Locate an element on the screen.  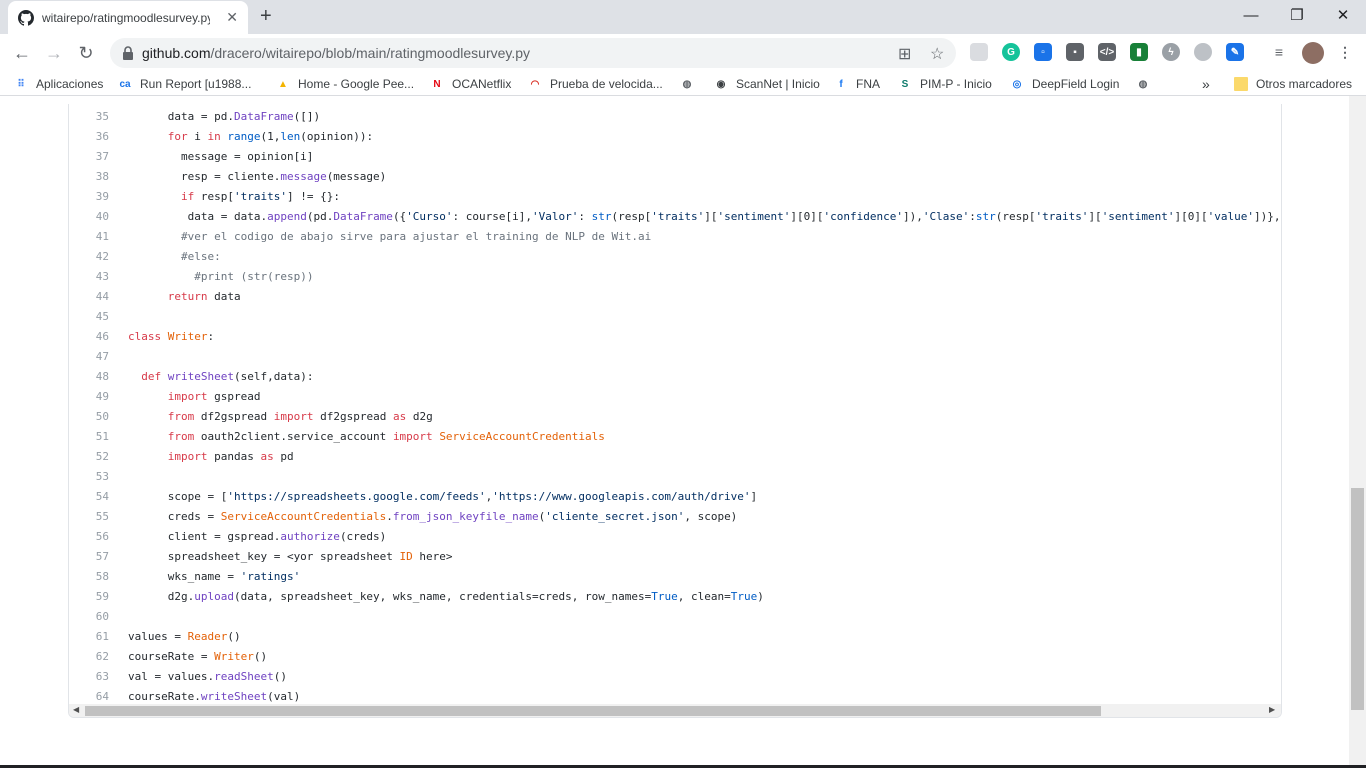
line-number: 58 is located at coordinates (89, 576).